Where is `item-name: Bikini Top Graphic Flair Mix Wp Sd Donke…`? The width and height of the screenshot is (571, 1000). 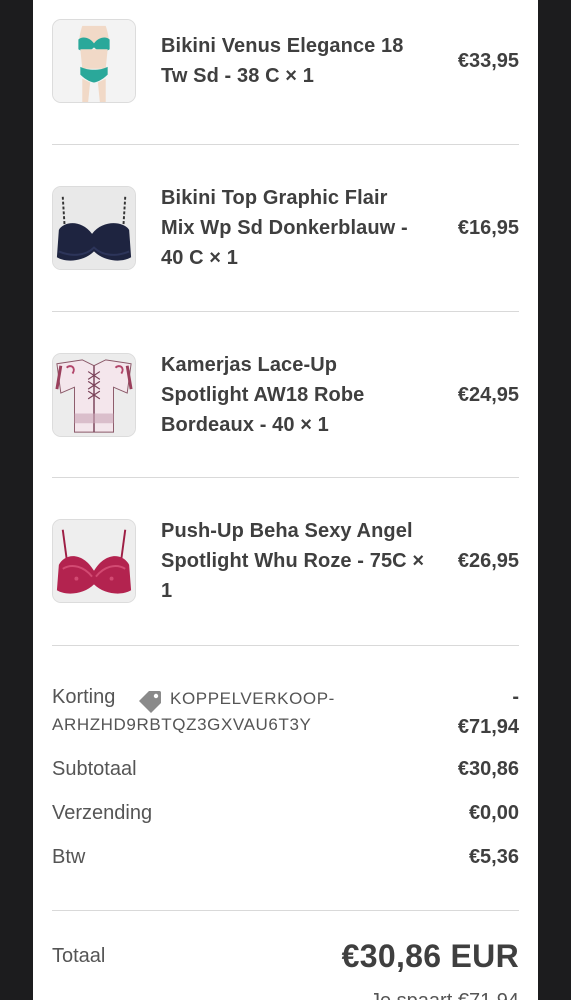 item-name: Bikini Top Graphic Flair Mix Wp Sd Donke… is located at coordinates (284, 228).